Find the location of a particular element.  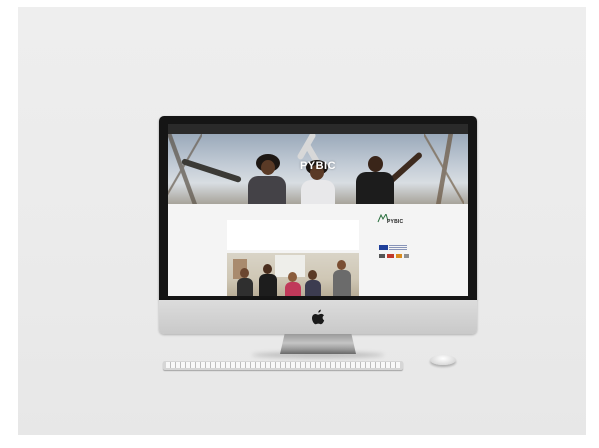

hero-banner: PYBIC is located at coordinates (318, 169).